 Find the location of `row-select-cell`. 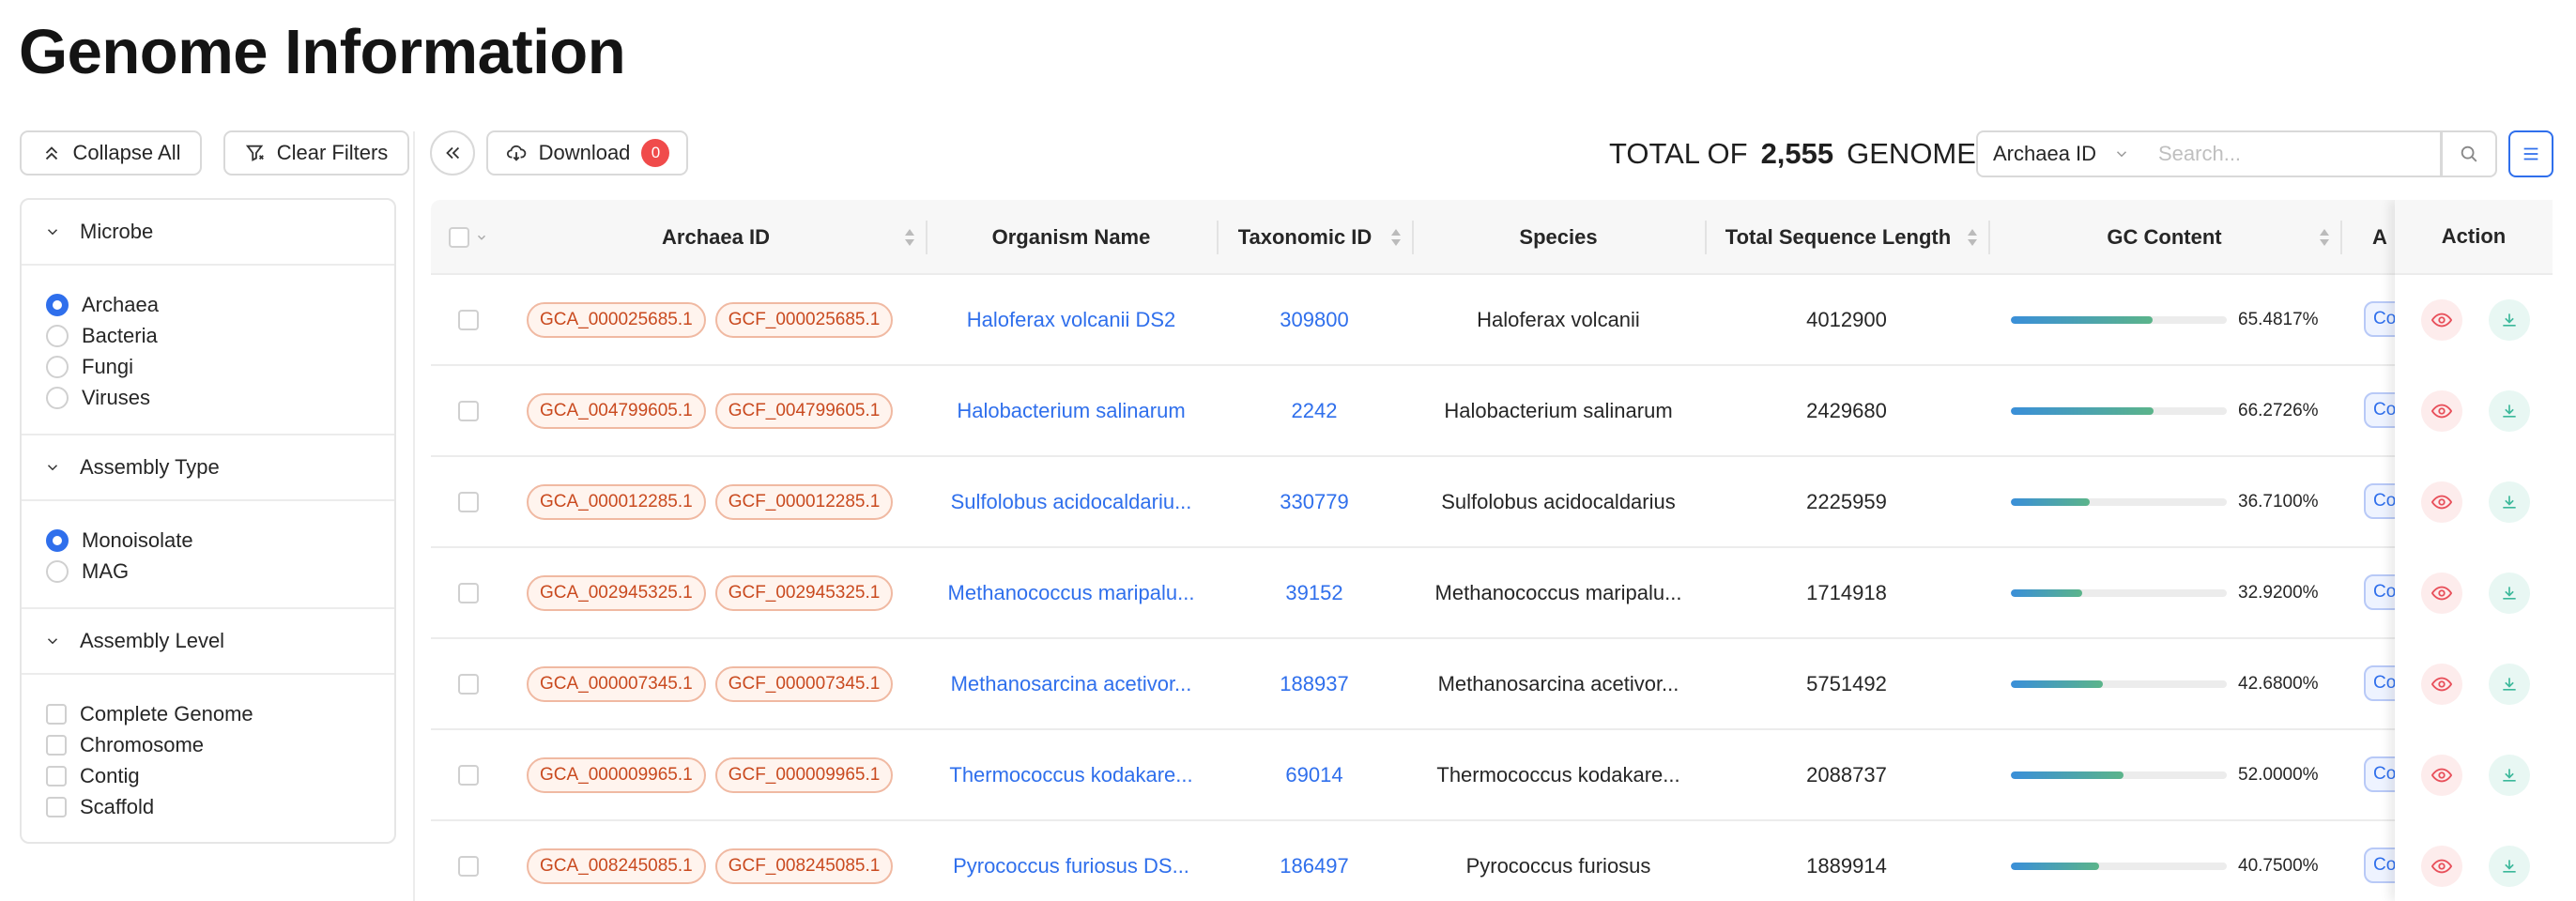

row-select-cell is located at coordinates (469, 502).